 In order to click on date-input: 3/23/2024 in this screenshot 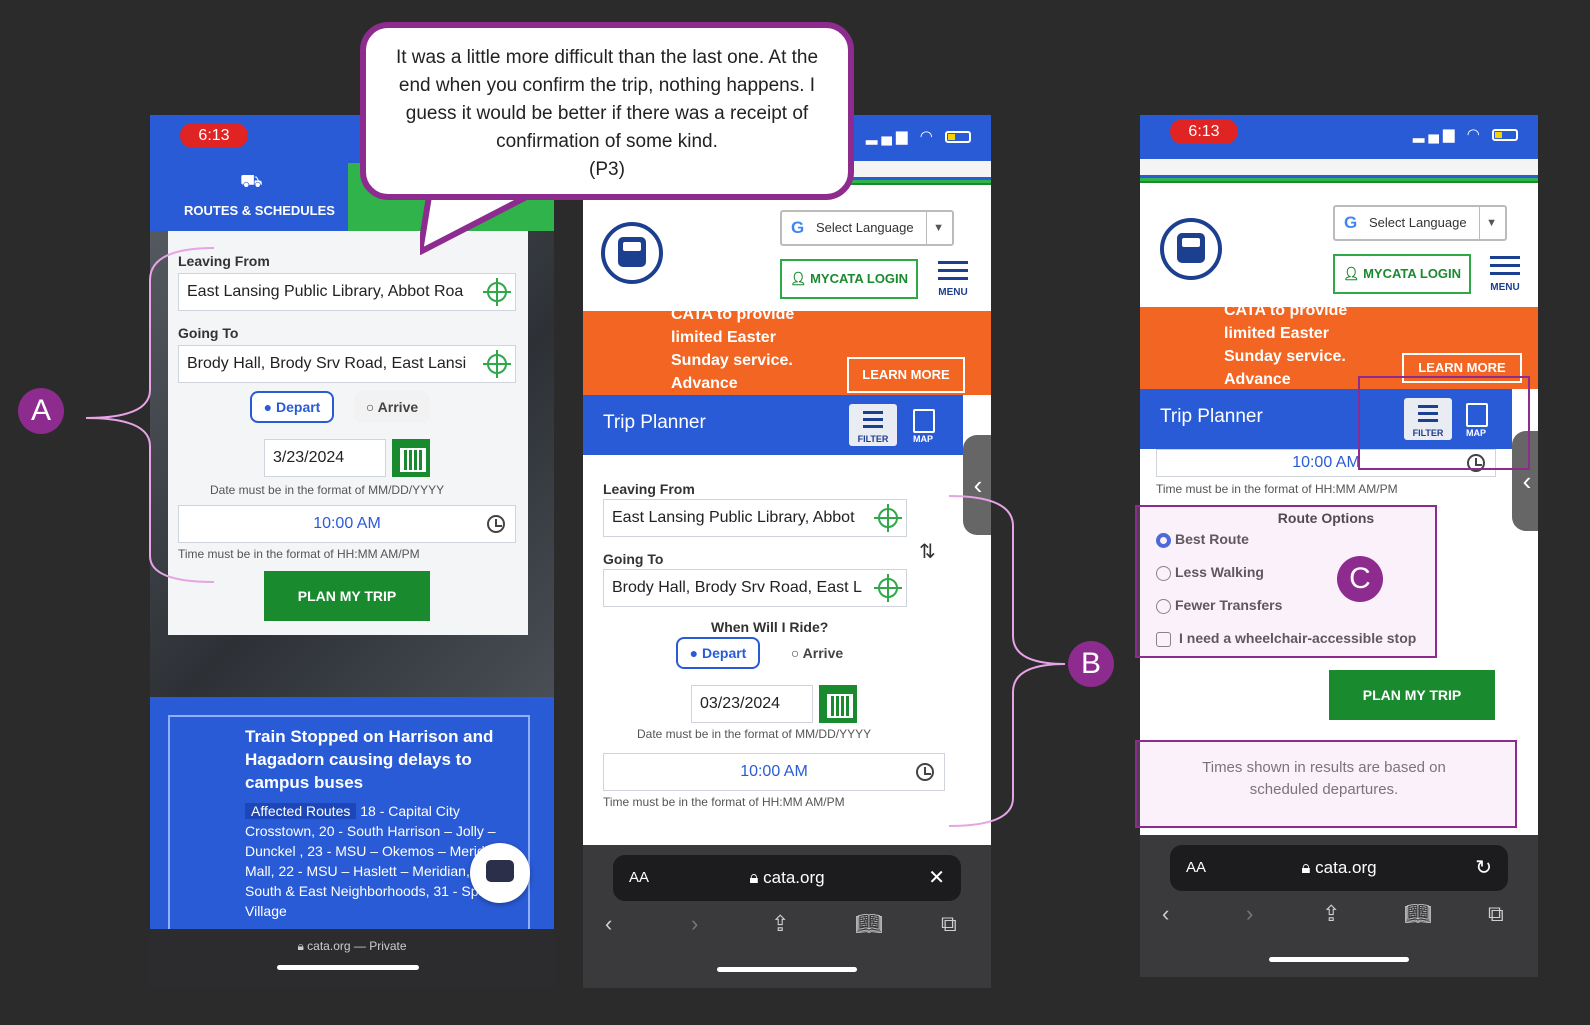, I will do `click(325, 458)`.